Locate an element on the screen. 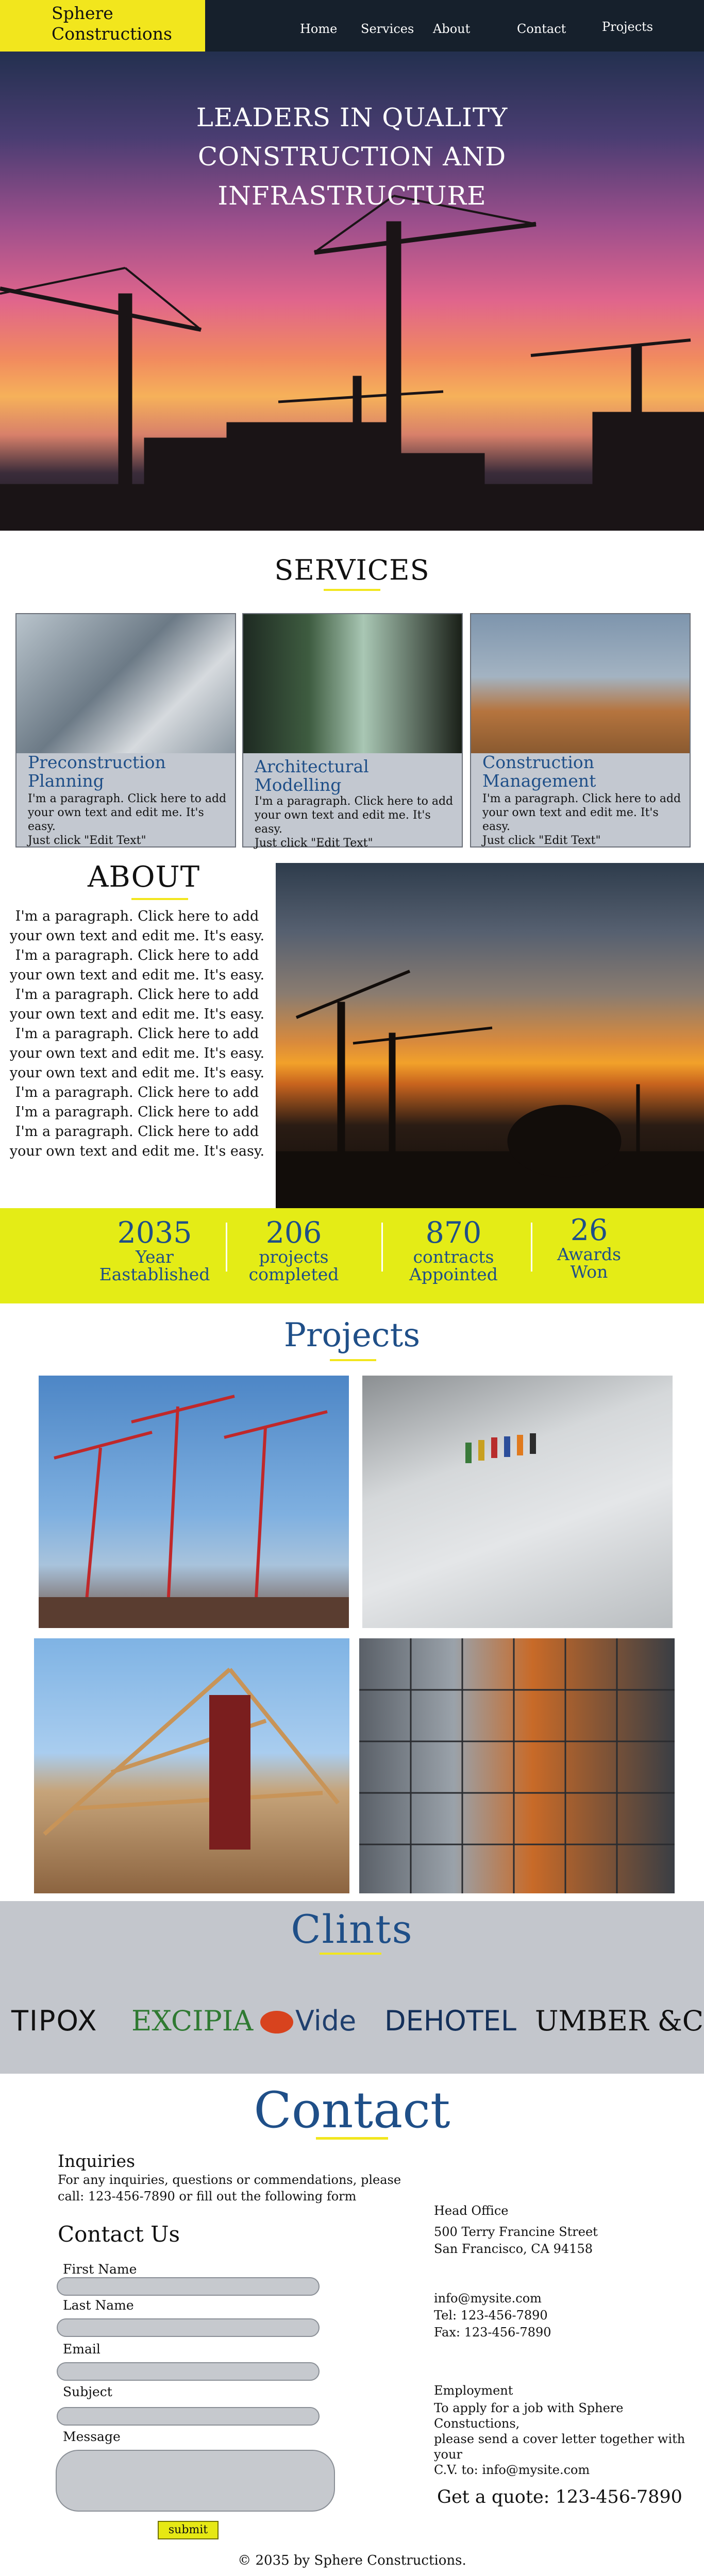  submit-button: submit is located at coordinates (188, 2530).